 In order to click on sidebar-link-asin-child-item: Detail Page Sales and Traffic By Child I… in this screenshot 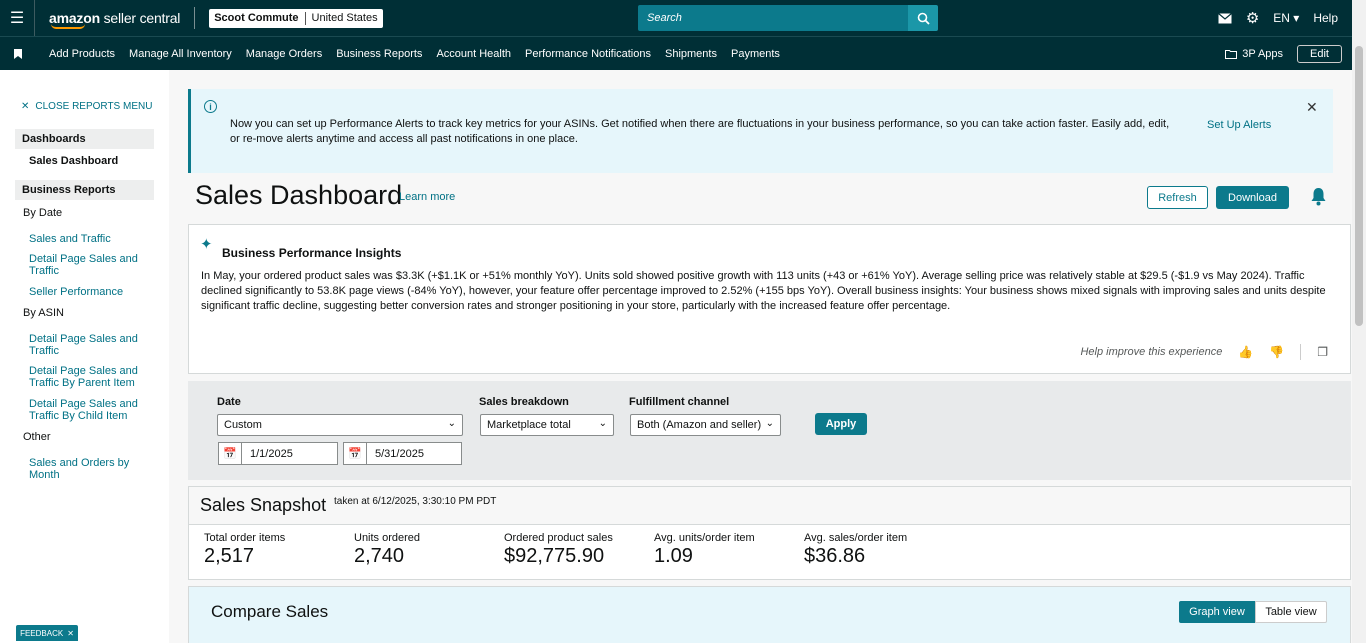, I will do `click(86, 410)`.